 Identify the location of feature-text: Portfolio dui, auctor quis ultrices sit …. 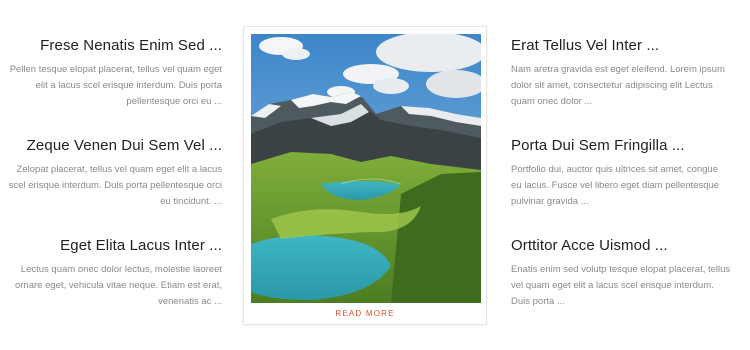
(615, 185).